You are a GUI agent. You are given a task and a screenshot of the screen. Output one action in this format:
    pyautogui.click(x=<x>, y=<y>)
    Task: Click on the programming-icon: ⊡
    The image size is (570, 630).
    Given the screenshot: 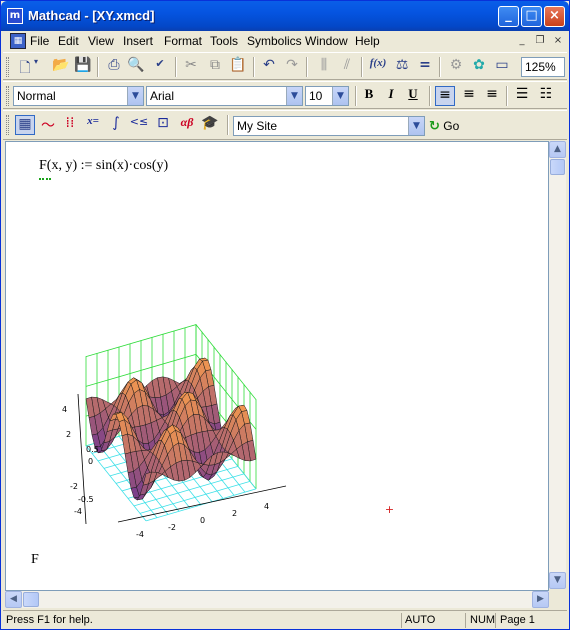 What is the action you would take?
    pyautogui.click(x=163, y=125)
    